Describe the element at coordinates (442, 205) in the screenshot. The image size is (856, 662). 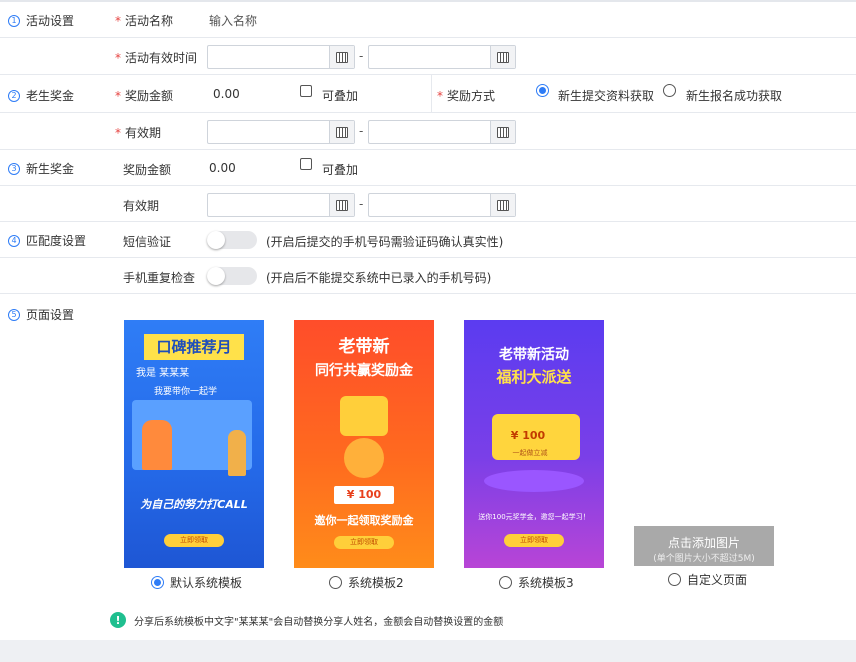
I see `new-validity-end-input` at that location.